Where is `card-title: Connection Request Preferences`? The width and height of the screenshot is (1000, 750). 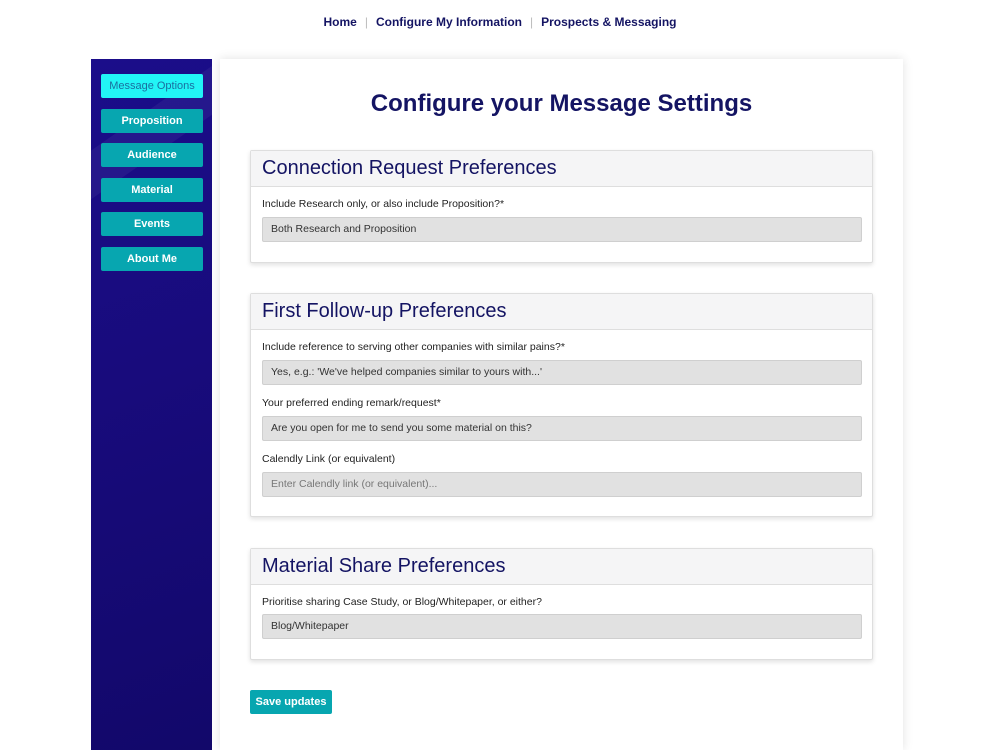
card-title: Connection Request Preferences is located at coordinates (561, 169).